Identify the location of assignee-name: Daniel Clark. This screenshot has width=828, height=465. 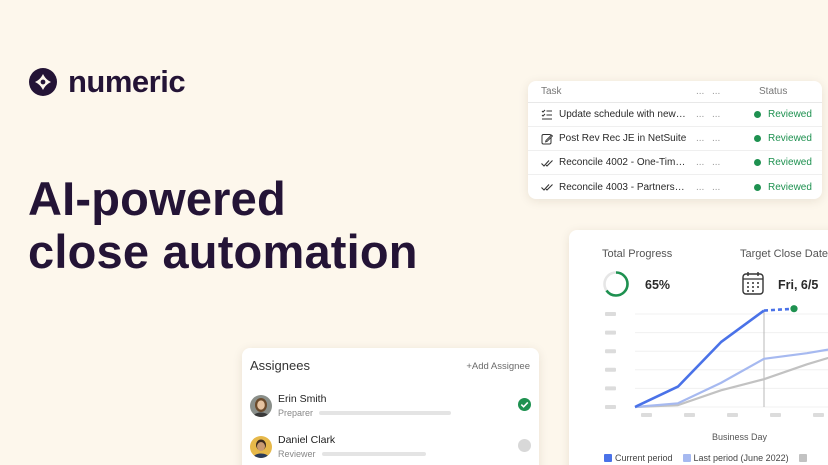
(307, 440).